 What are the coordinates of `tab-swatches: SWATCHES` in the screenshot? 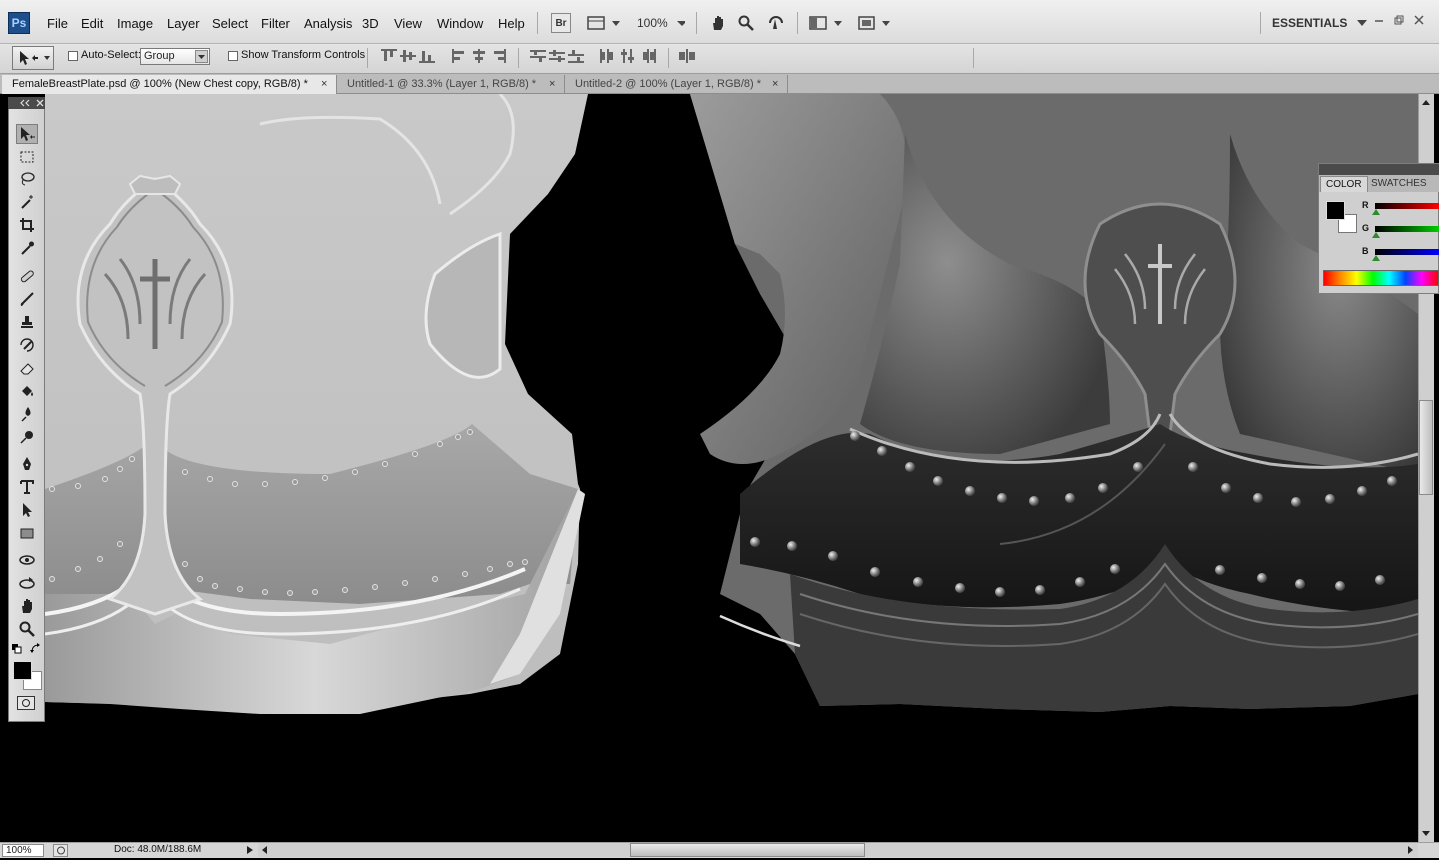 It's located at (1399, 184).